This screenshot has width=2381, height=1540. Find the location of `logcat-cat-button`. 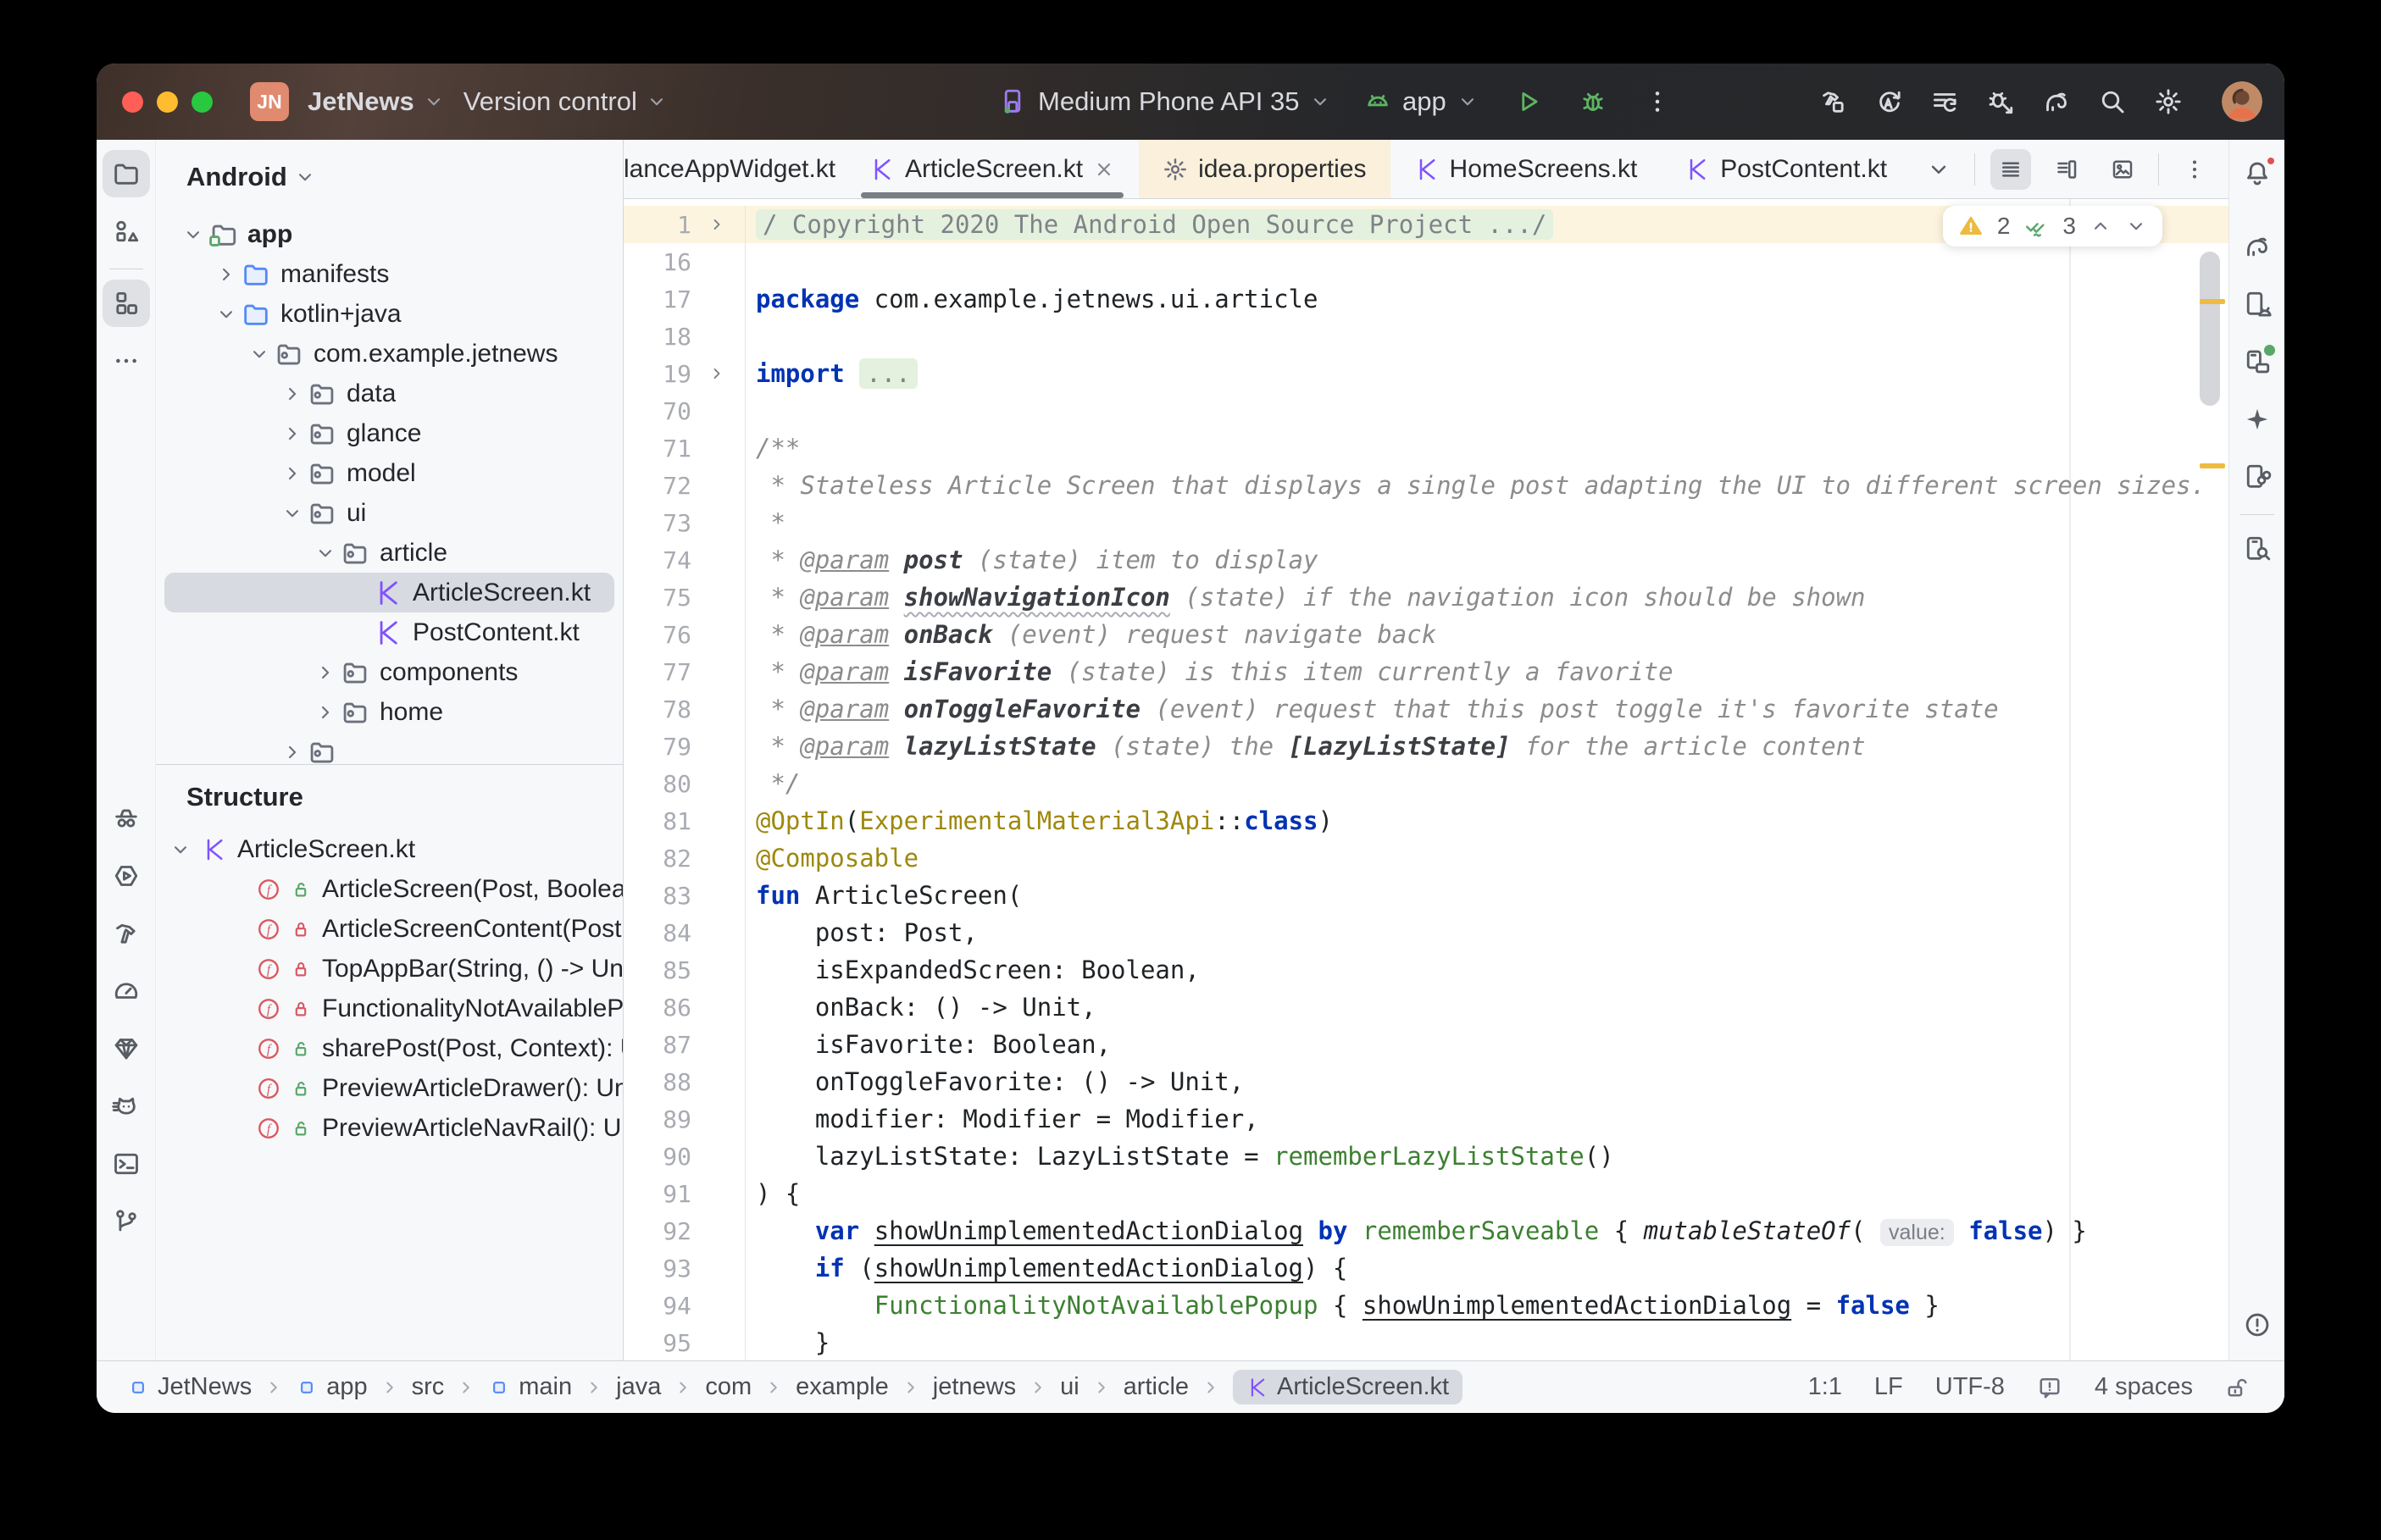

logcat-cat-button is located at coordinates (127, 1106).